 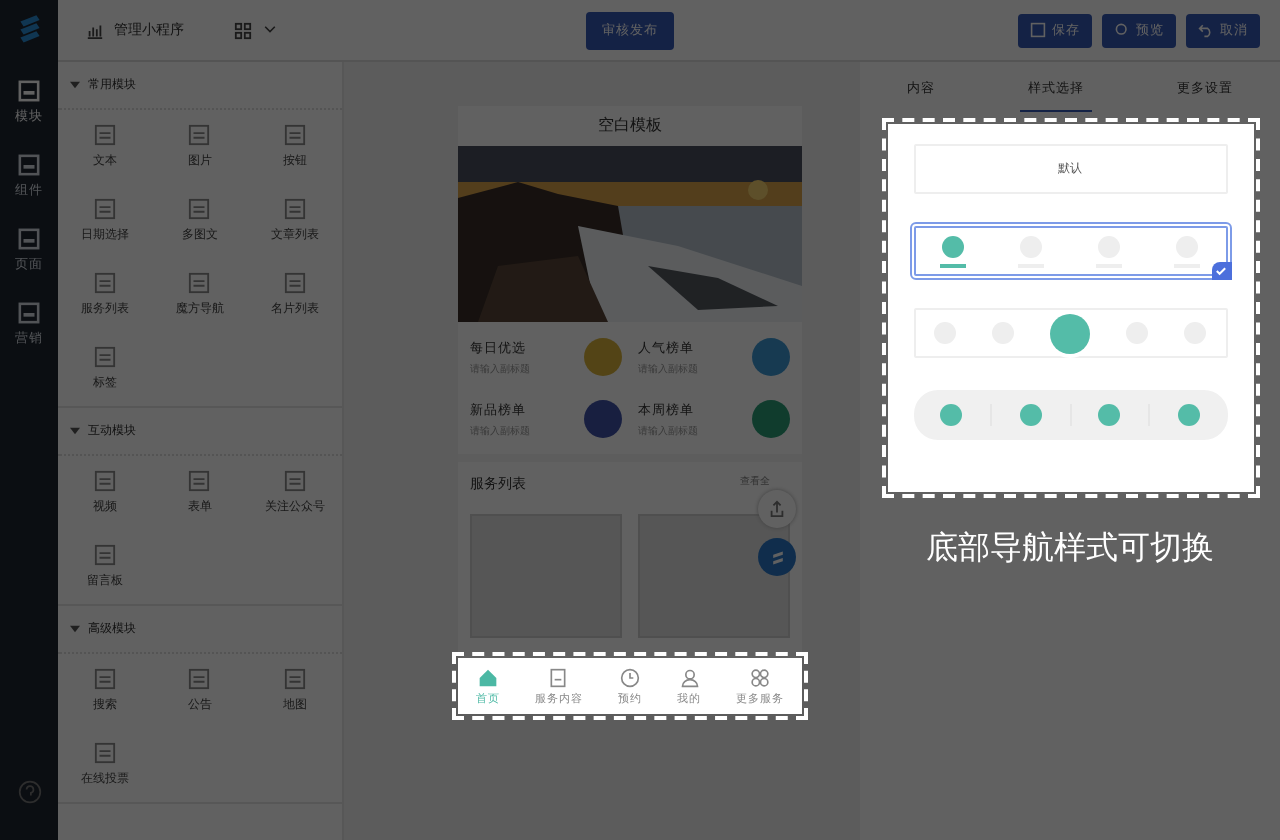 What do you see at coordinates (558, 677) in the screenshot?
I see `document-icon` at bounding box center [558, 677].